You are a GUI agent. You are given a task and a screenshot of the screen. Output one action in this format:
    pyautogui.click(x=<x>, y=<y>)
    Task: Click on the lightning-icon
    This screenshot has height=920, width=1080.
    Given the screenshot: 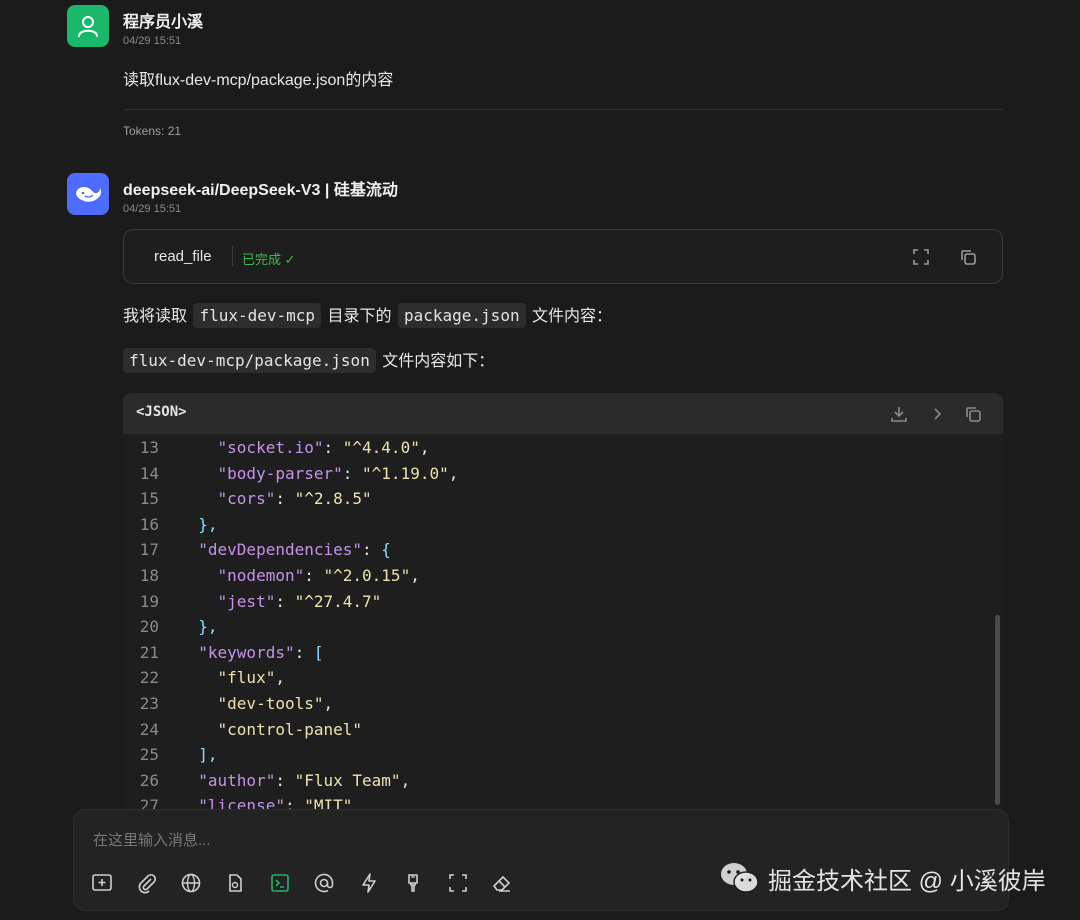 What is the action you would take?
    pyautogui.click(x=369, y=883)
    